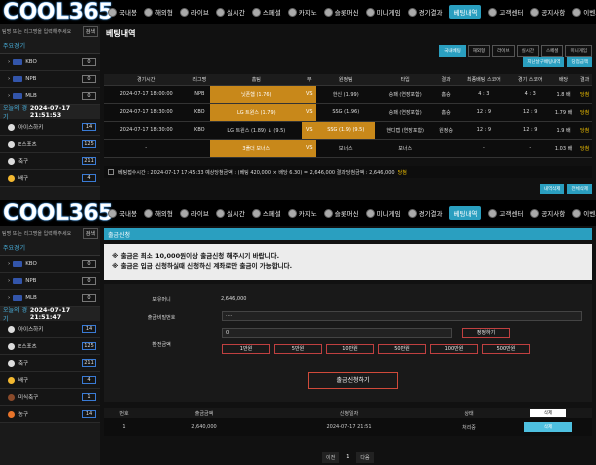 The height and width of the screenshot is (465, 596). What do you see at coordinates (548, 413) in the screenshot?
I see `delete-header-button: 삭제` at bounding box center [548, 413].